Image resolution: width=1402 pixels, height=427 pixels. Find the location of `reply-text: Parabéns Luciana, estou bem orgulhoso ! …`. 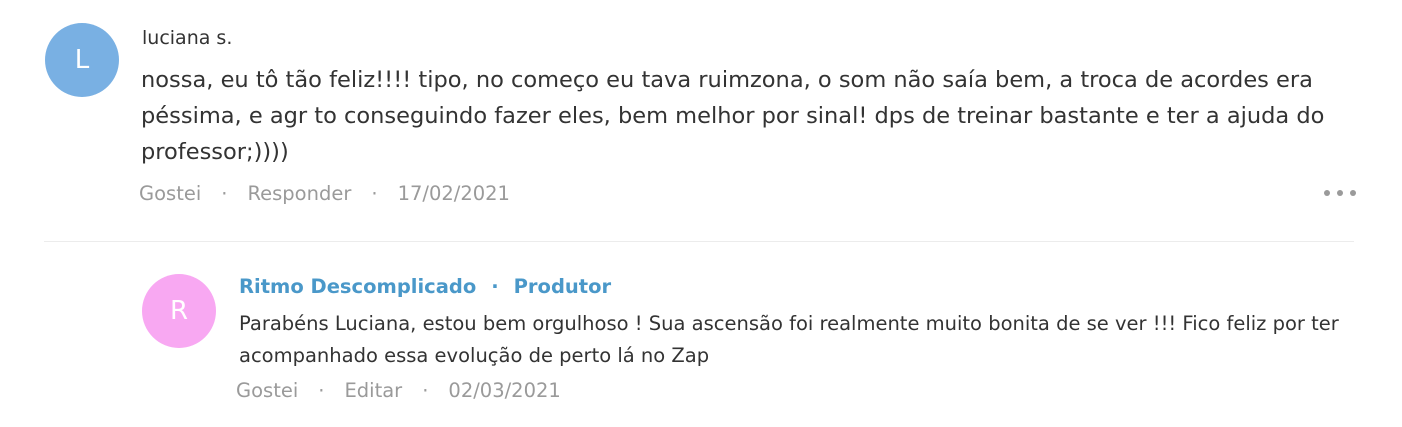

reply-text: Parabéns Luciana, estou bem orgulhoso ! … is located at coordinates (789, 339).